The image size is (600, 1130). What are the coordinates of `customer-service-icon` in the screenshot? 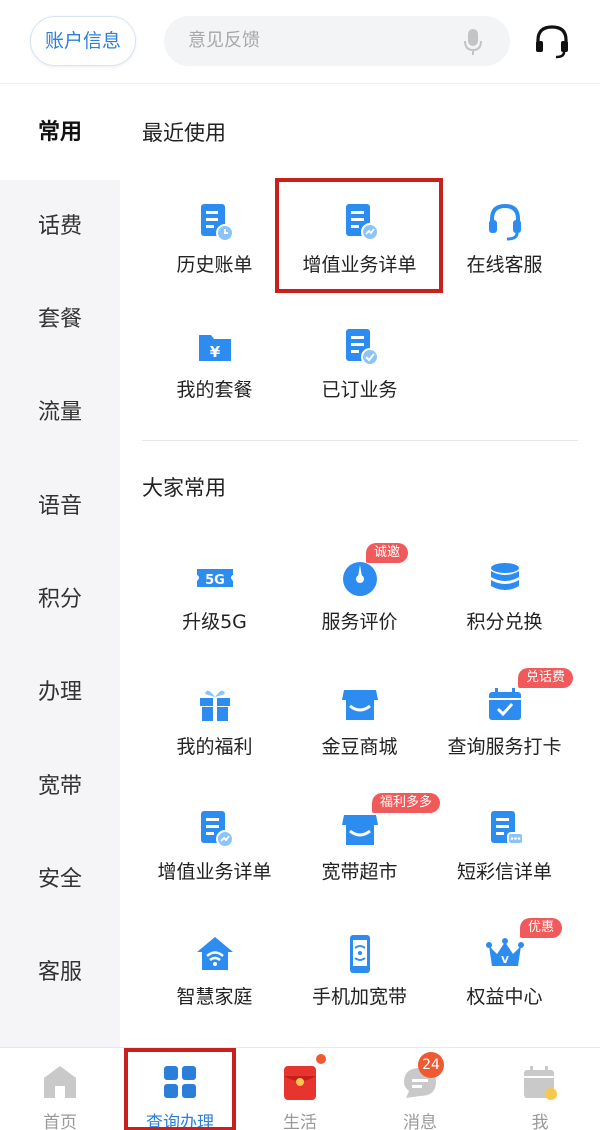 It's located at (552, 42).